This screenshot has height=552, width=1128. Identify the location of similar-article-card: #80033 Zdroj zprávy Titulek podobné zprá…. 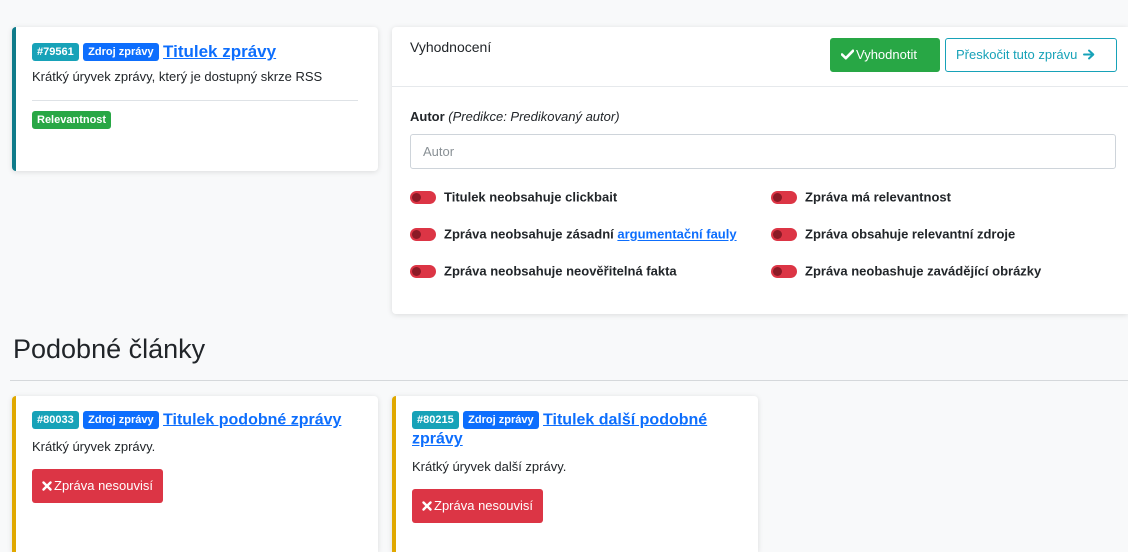
(195, 474).